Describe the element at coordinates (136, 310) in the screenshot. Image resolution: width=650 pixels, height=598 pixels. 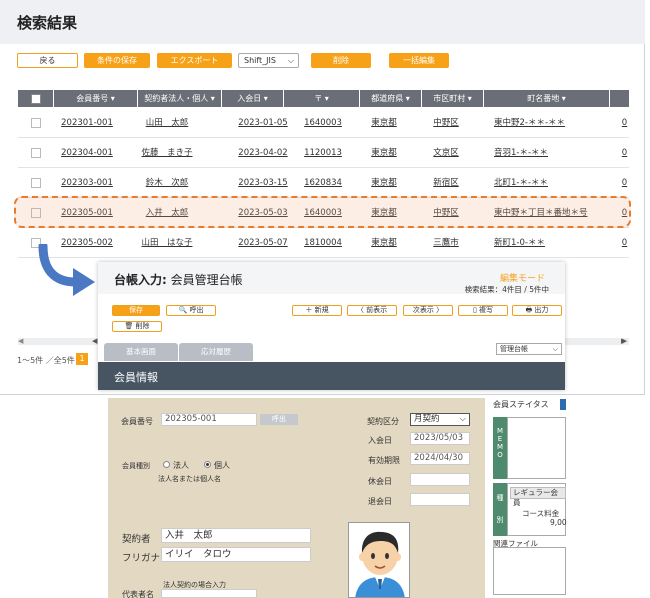
I see `save-button: 保存` at that location.